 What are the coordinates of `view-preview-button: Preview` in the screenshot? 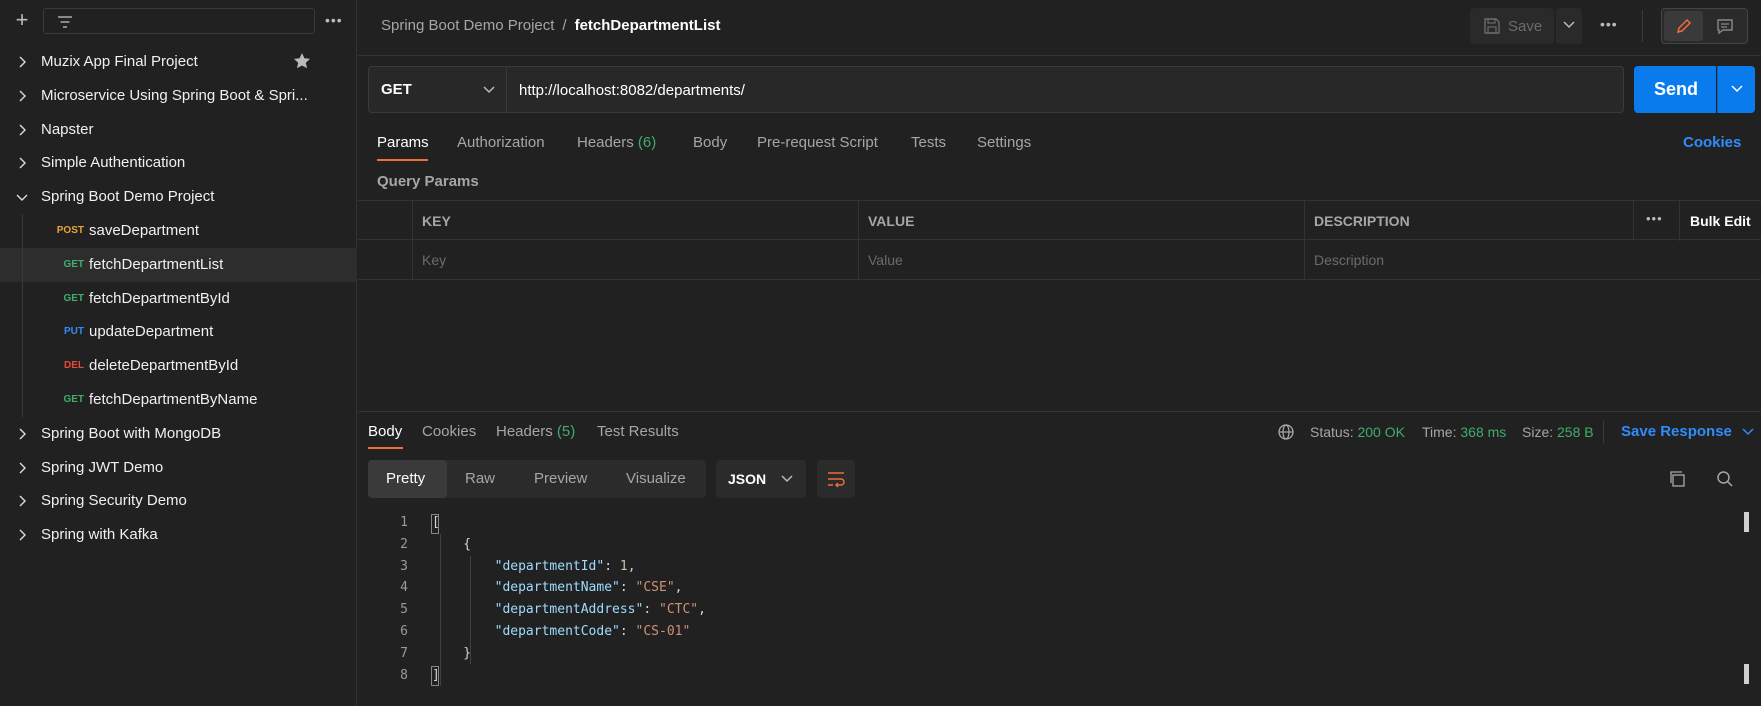 It's located at (563, 479).